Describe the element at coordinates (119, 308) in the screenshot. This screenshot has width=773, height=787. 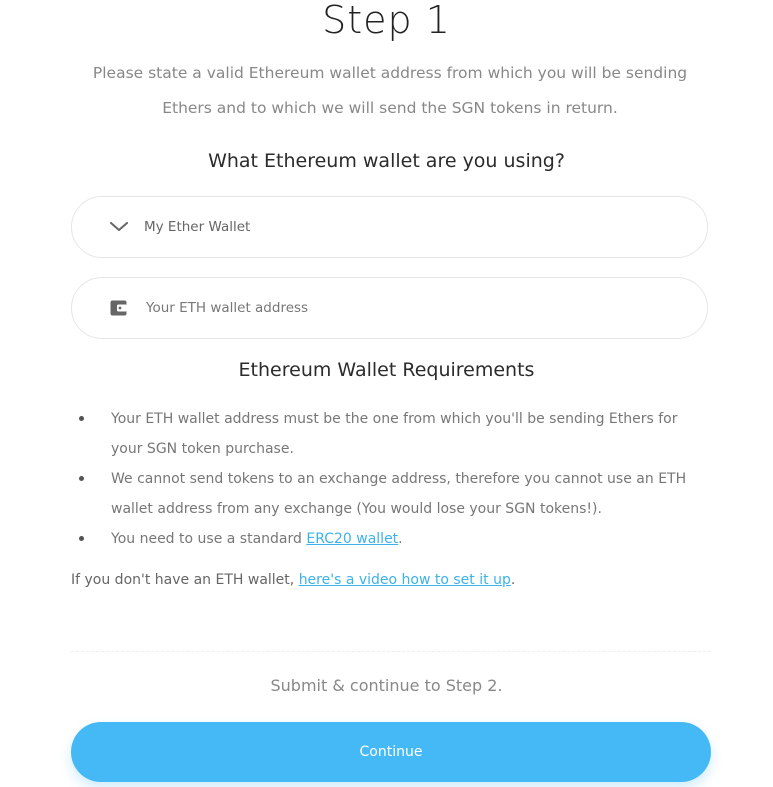
I see `wallet-icon` at that location.